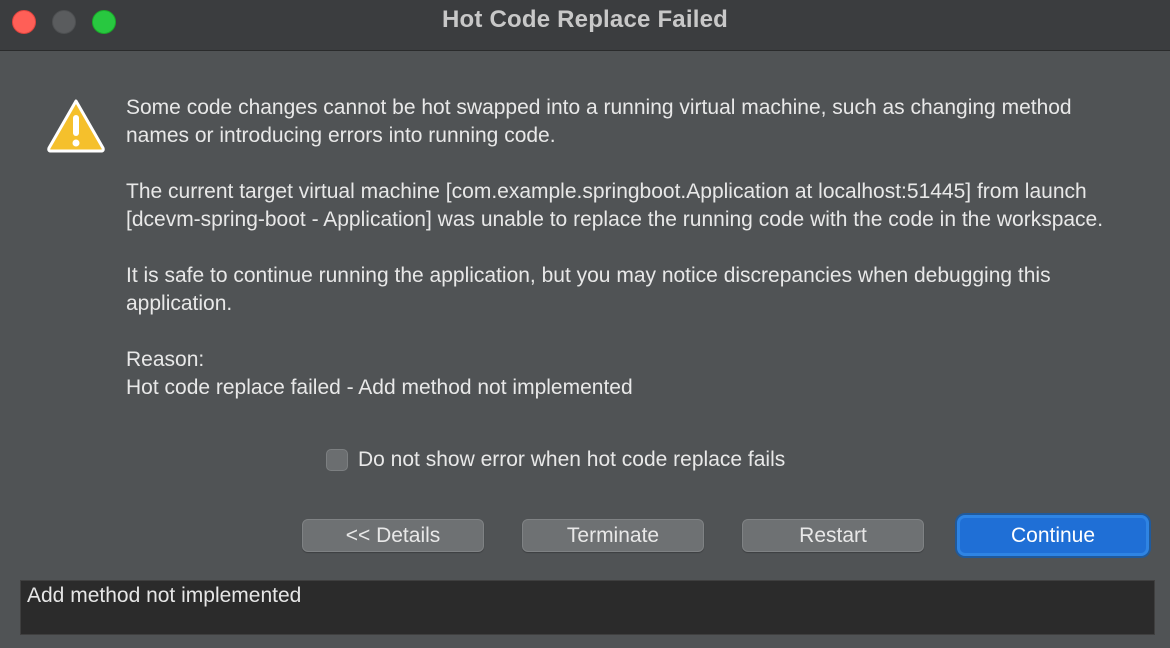 Image resolution: width=1170 pixels, height=648 pixels. Describe the element at coordinates (76, 126) in the screenshot. I see `warning-triangle-icon` at that location.